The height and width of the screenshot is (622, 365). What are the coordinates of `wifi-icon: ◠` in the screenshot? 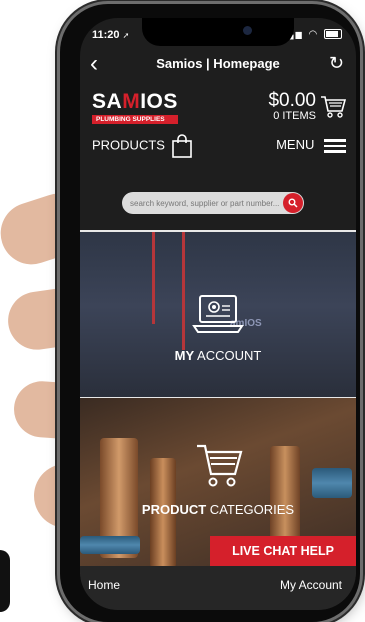 It's located at (314, 34).